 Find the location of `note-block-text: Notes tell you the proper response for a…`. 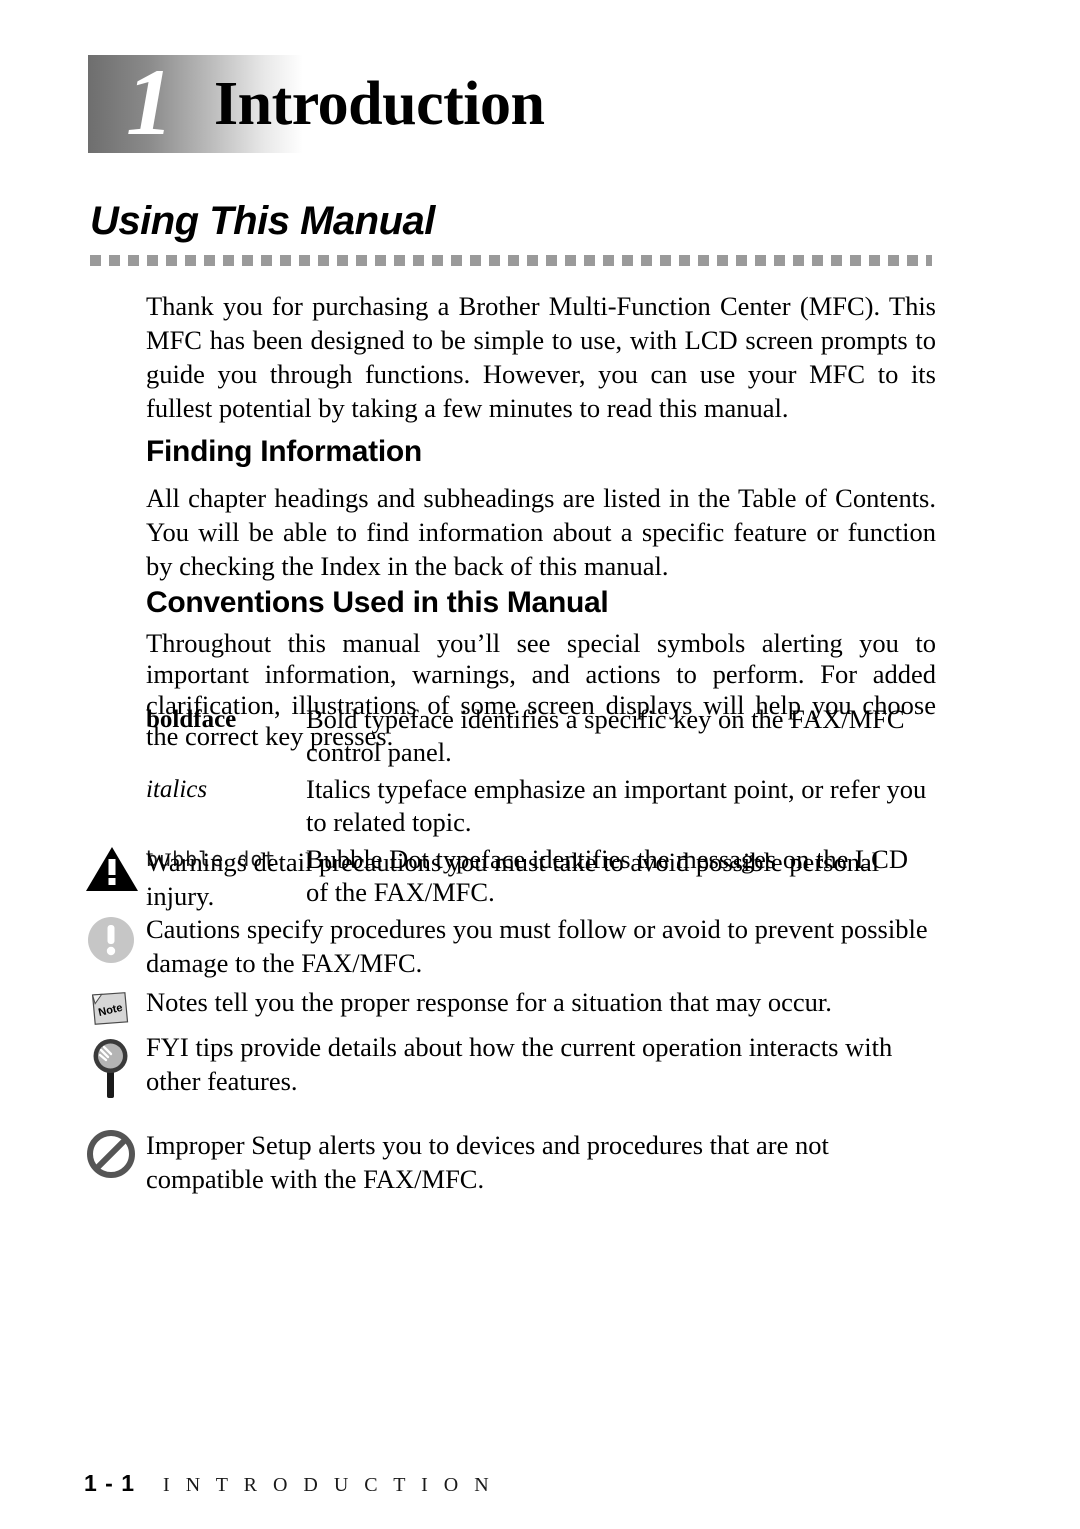

note-block-text: Notes tell you the proper response for a… is located at coordinates (489, 1002).